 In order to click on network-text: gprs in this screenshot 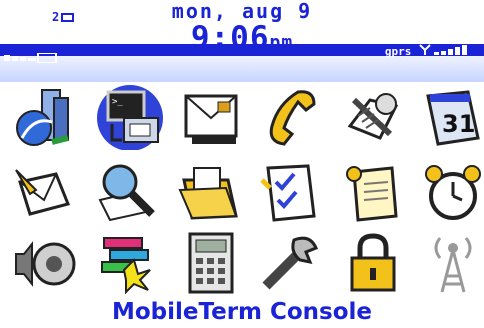, I will do `click(398, 51)`.